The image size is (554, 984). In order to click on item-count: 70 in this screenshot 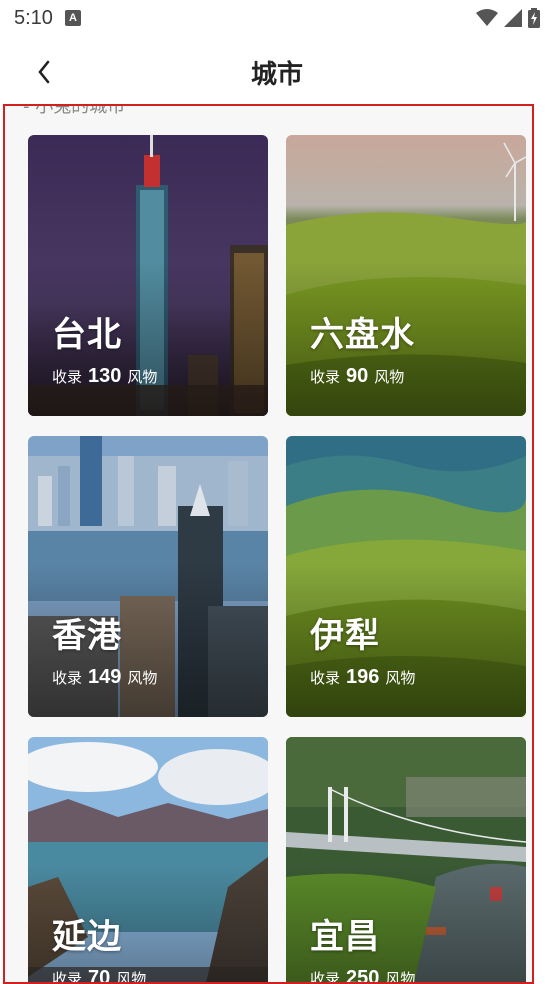, I will do `click(99, 975)`.